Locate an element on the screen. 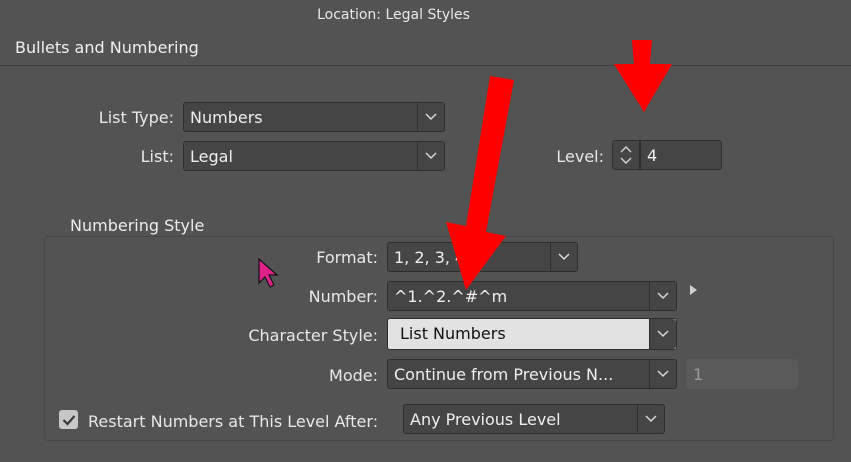 The image size is (851, 462). restart-level-value: Any Previous Level is located at coordinates (485, 419).